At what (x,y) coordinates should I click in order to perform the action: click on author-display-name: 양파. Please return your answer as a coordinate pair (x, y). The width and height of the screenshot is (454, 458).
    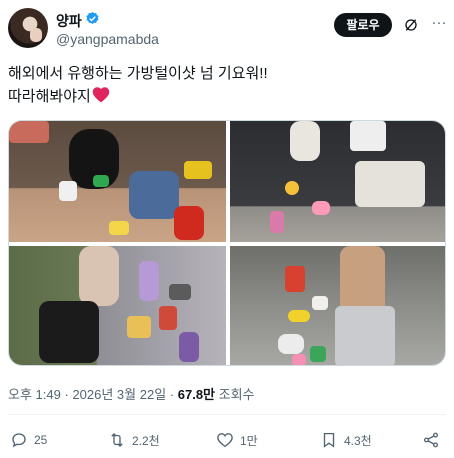
    Looking at the image, I should click on (69, 21).